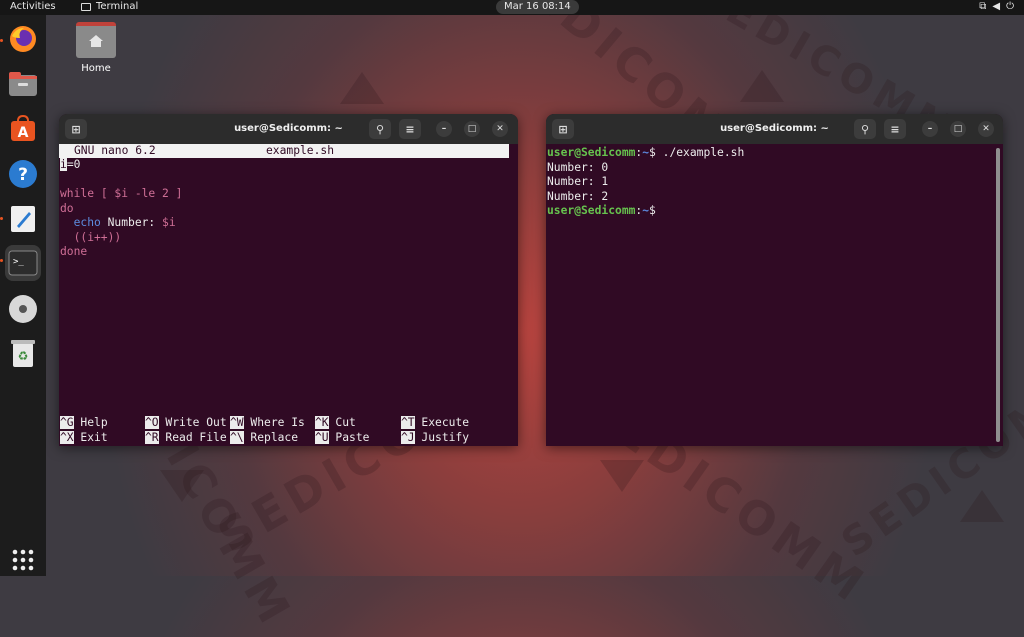  Describe the element at coordinates (645, 153) in the screenshot. I see `prompt-line: user@Sedicomm:~$ ./example.sh` at that location.